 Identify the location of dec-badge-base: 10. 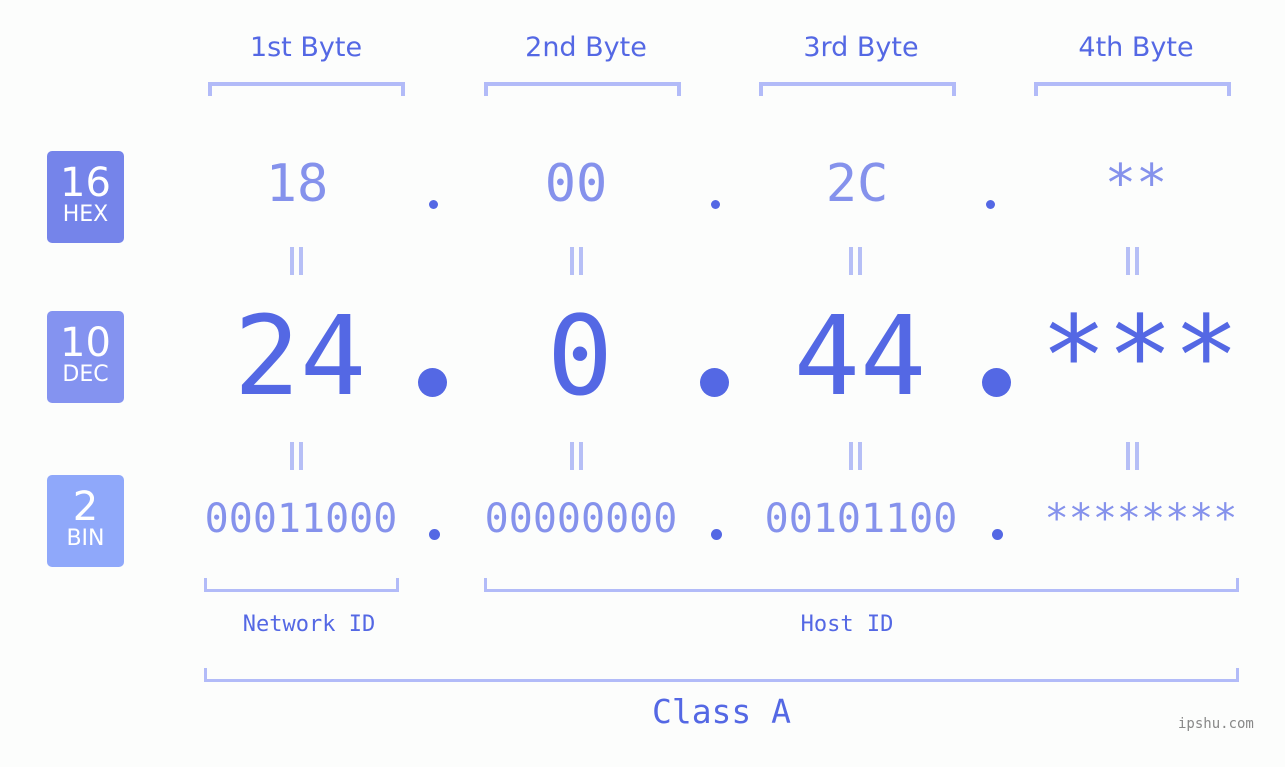
(85, 343).